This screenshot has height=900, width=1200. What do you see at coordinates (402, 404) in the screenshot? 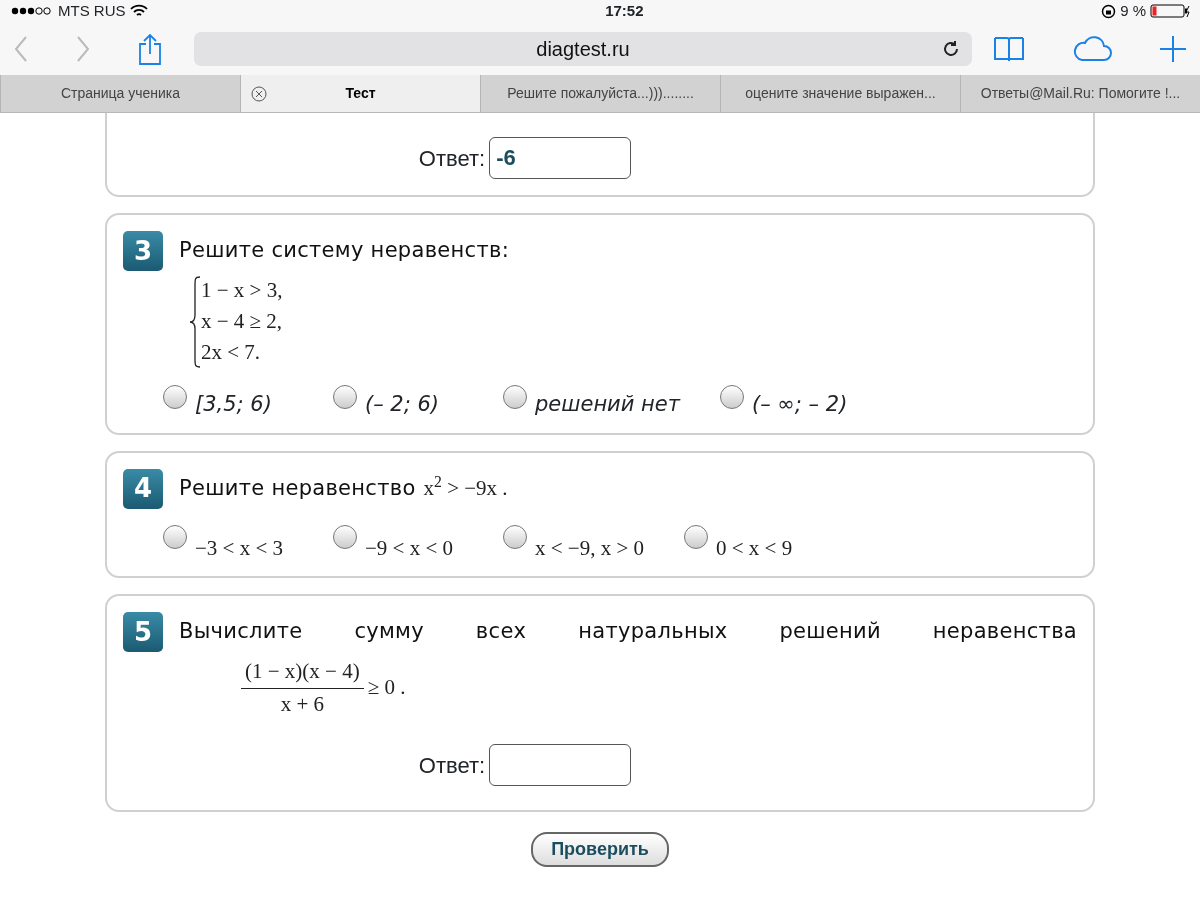
I see `option-label: (– 2; 6)` at bounding box center [402, 404].